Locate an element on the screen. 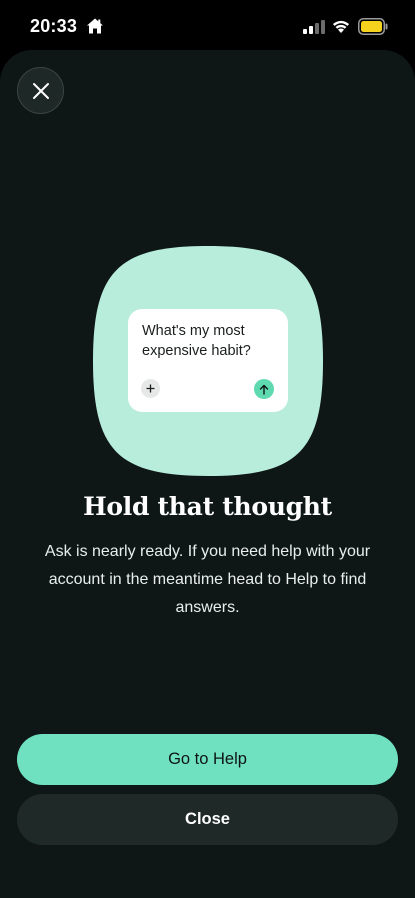 Image resolution: width=415 pixels, height=898 pixels. close-icon-button is located at coordinates (40, 90).